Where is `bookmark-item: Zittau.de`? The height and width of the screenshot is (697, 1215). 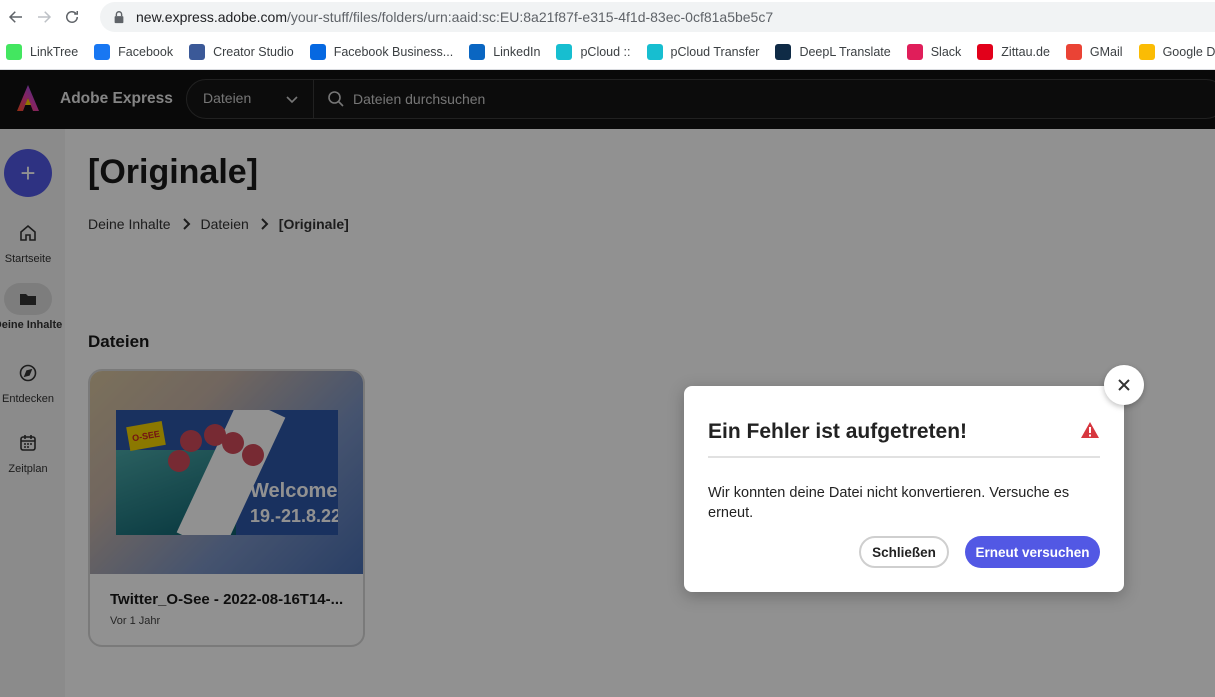
bookmark-item: Zittau.de is located at coordinates (1013, 51).